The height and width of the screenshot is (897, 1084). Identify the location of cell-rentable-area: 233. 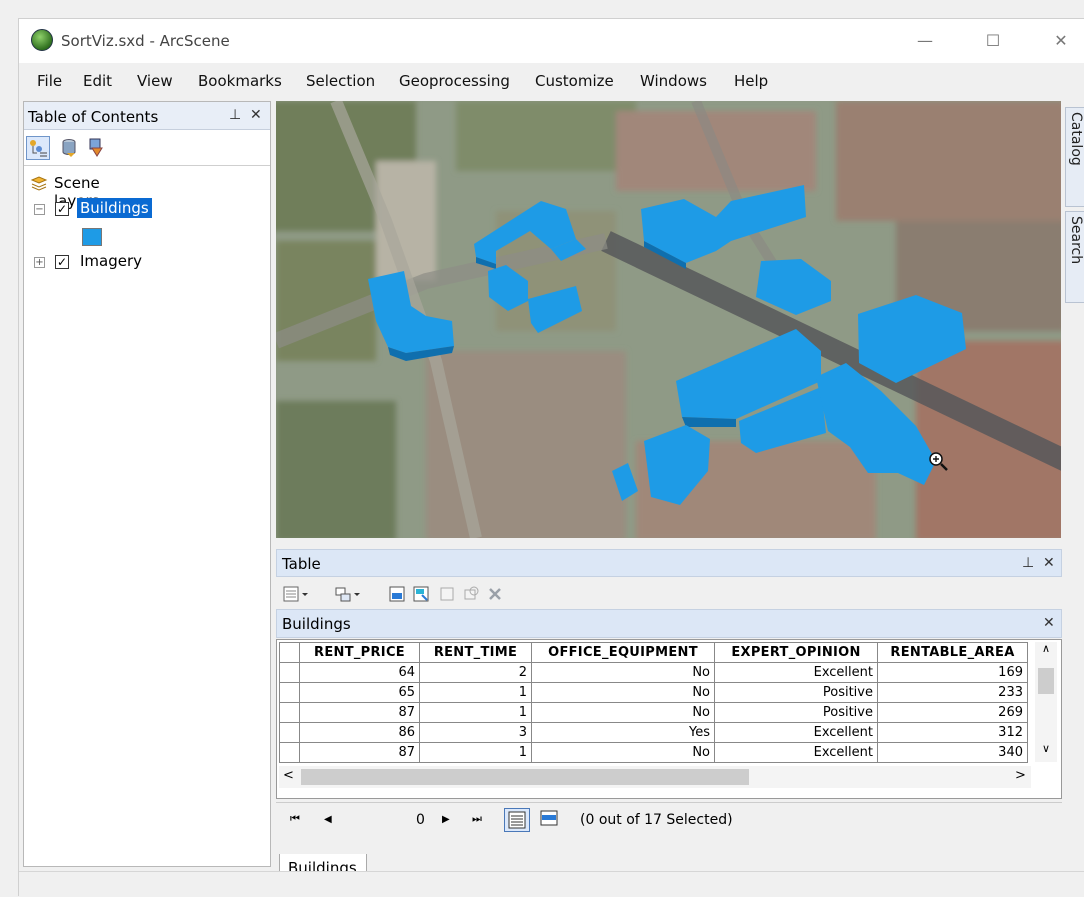
(952, 692).